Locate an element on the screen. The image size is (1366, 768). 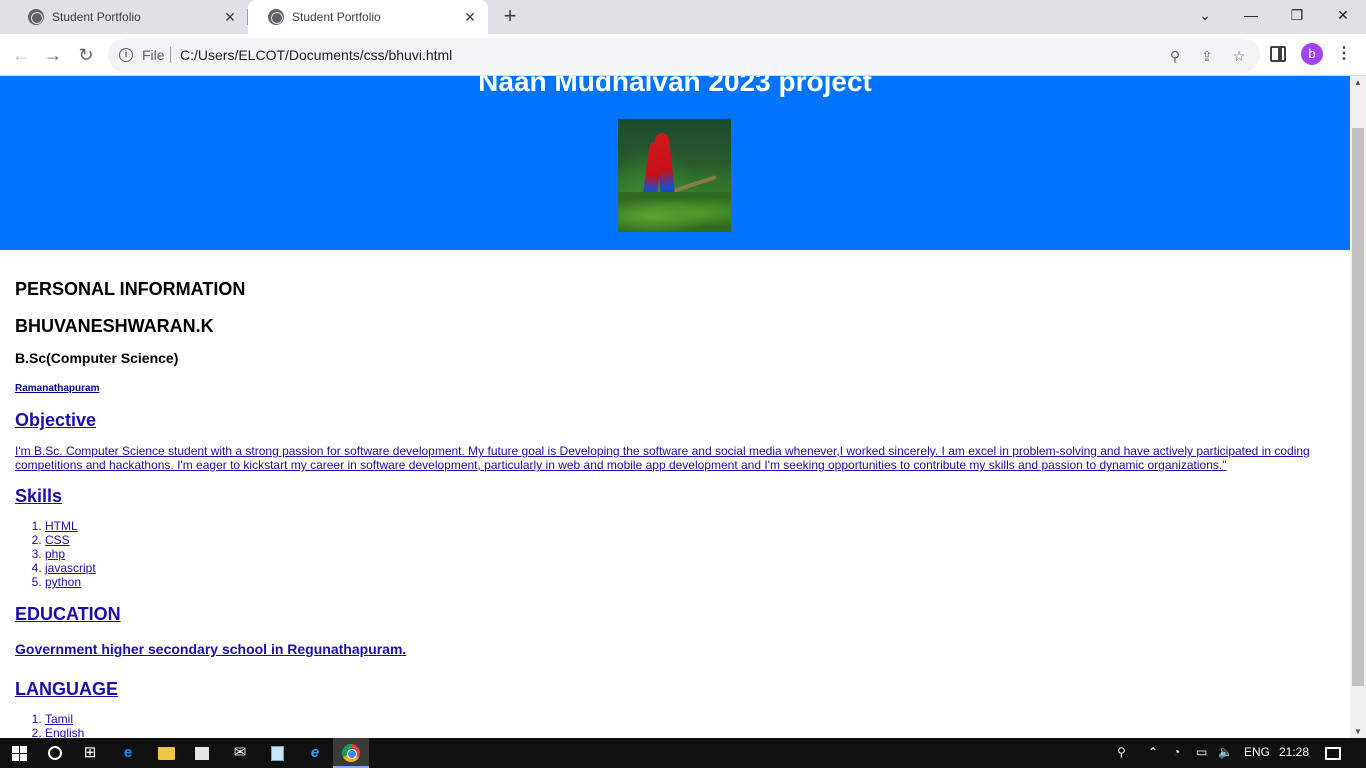
profile-avatar: b is located at coordinates (1312, 54).